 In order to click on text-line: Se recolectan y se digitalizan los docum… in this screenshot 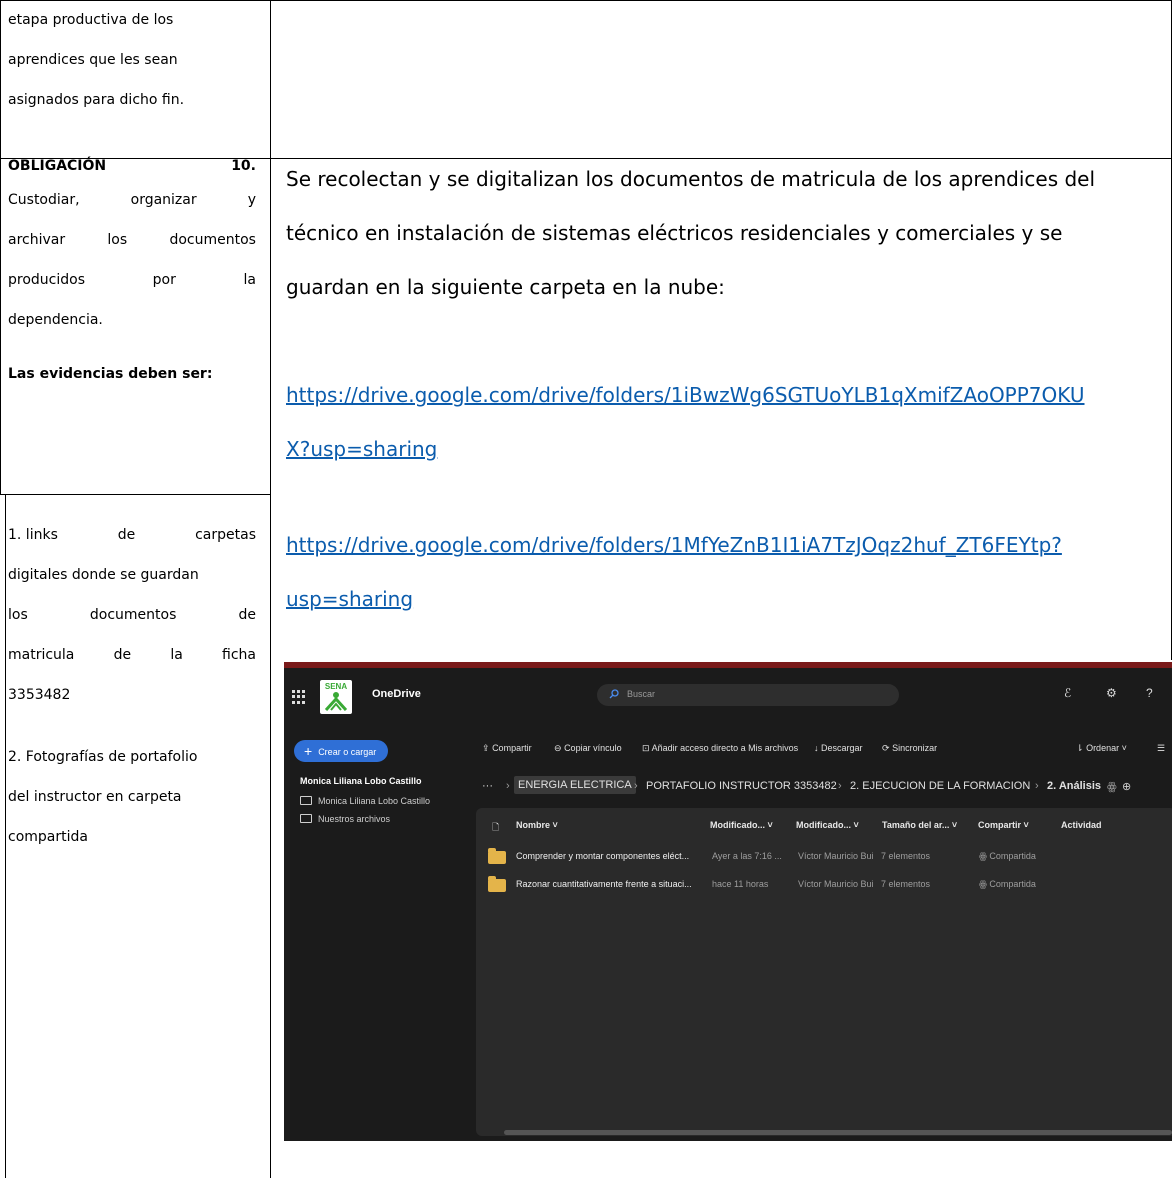, I will do `click(691, 179)`.